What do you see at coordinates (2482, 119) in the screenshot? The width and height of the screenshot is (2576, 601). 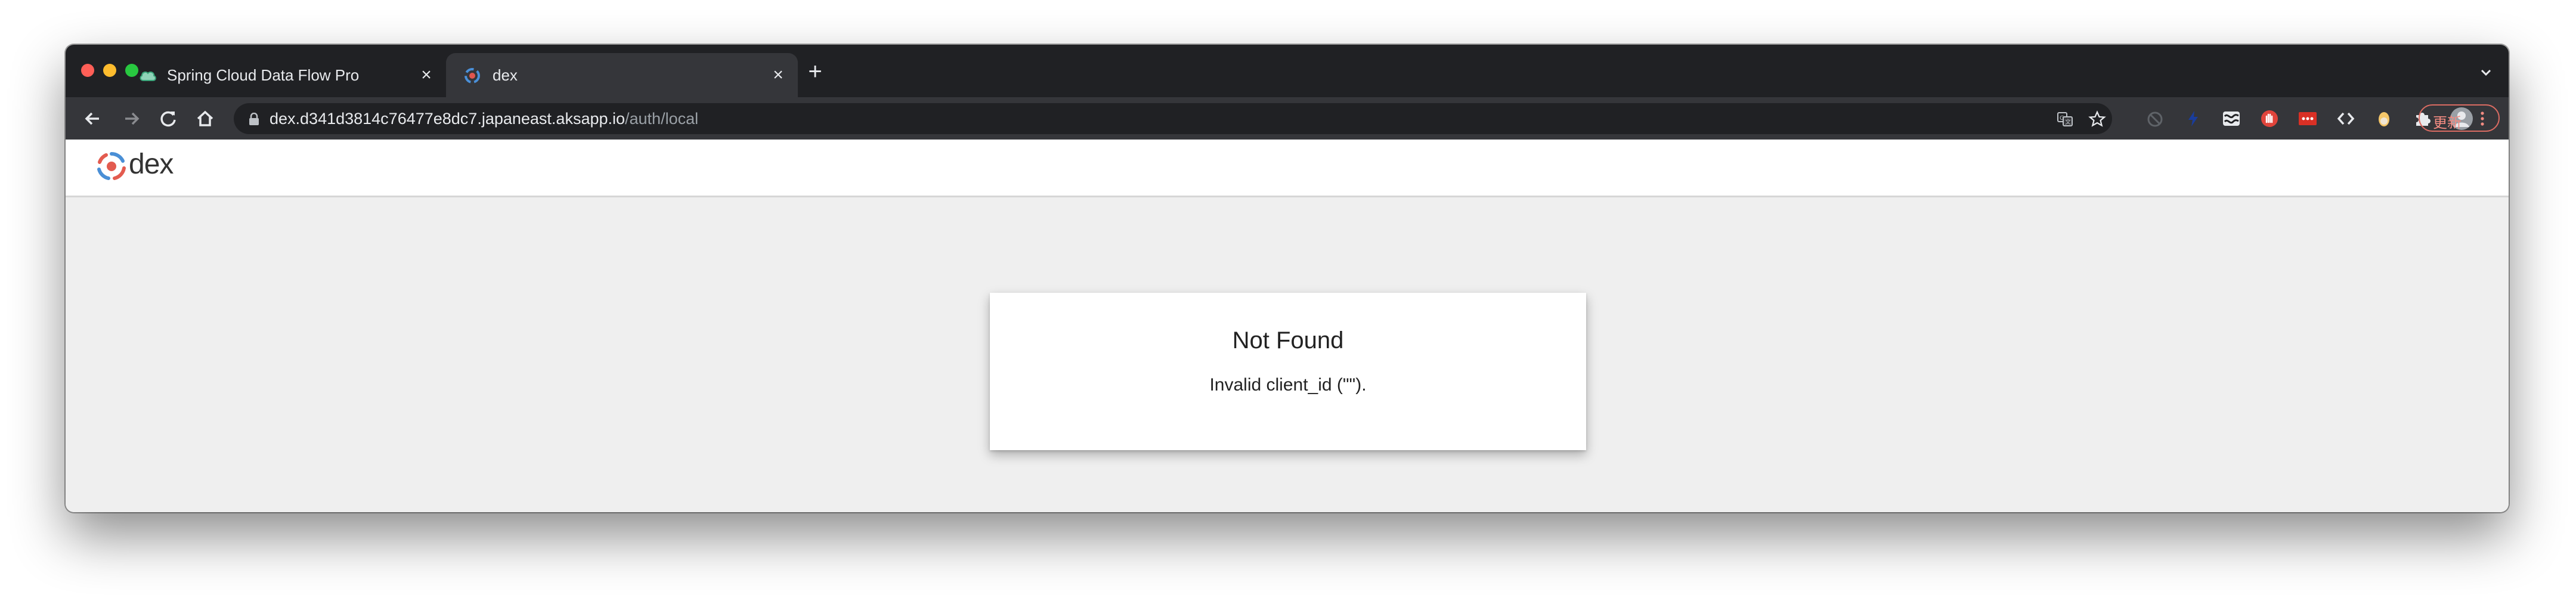 I see `more-vert-icon` at bounding box center [2482, 119].